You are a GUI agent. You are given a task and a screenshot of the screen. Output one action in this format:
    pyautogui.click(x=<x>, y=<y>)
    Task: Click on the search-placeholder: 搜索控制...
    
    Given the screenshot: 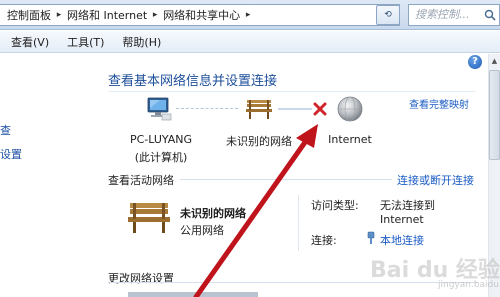 What is the action you would take?
    pyautogui.click(x=442, y=14)
    